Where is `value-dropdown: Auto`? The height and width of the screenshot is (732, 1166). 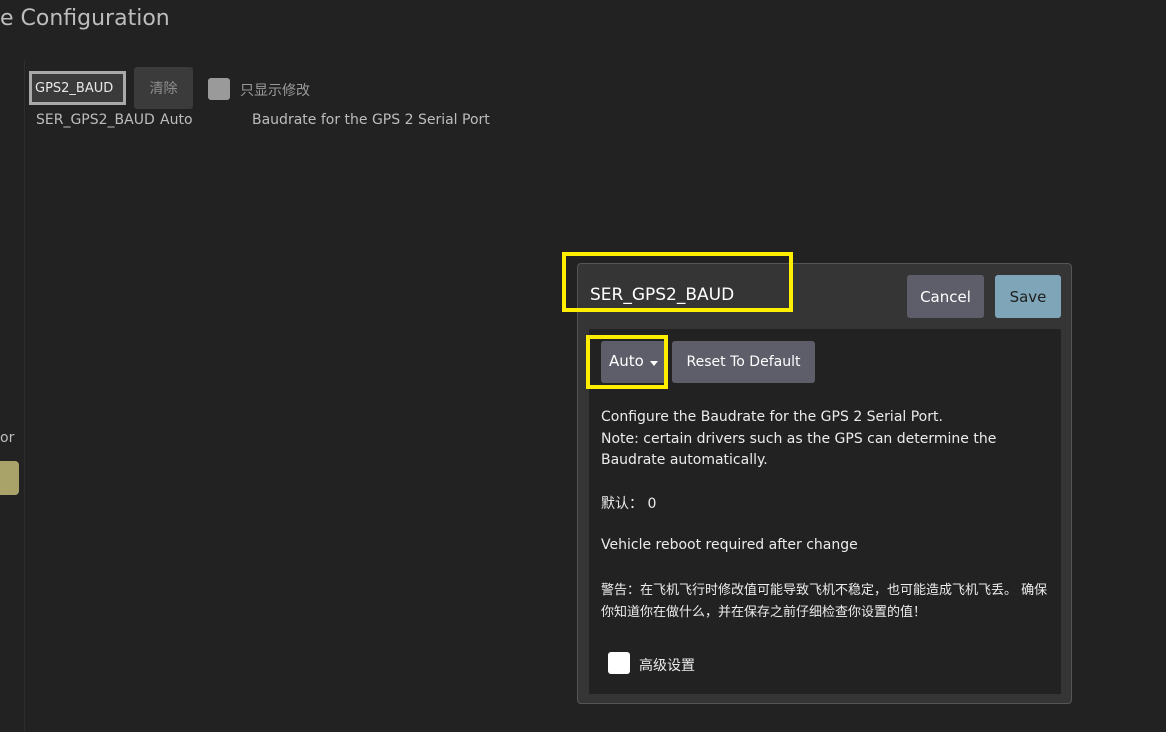
value-dropdown: Auto is located at coordinates (633, 362).